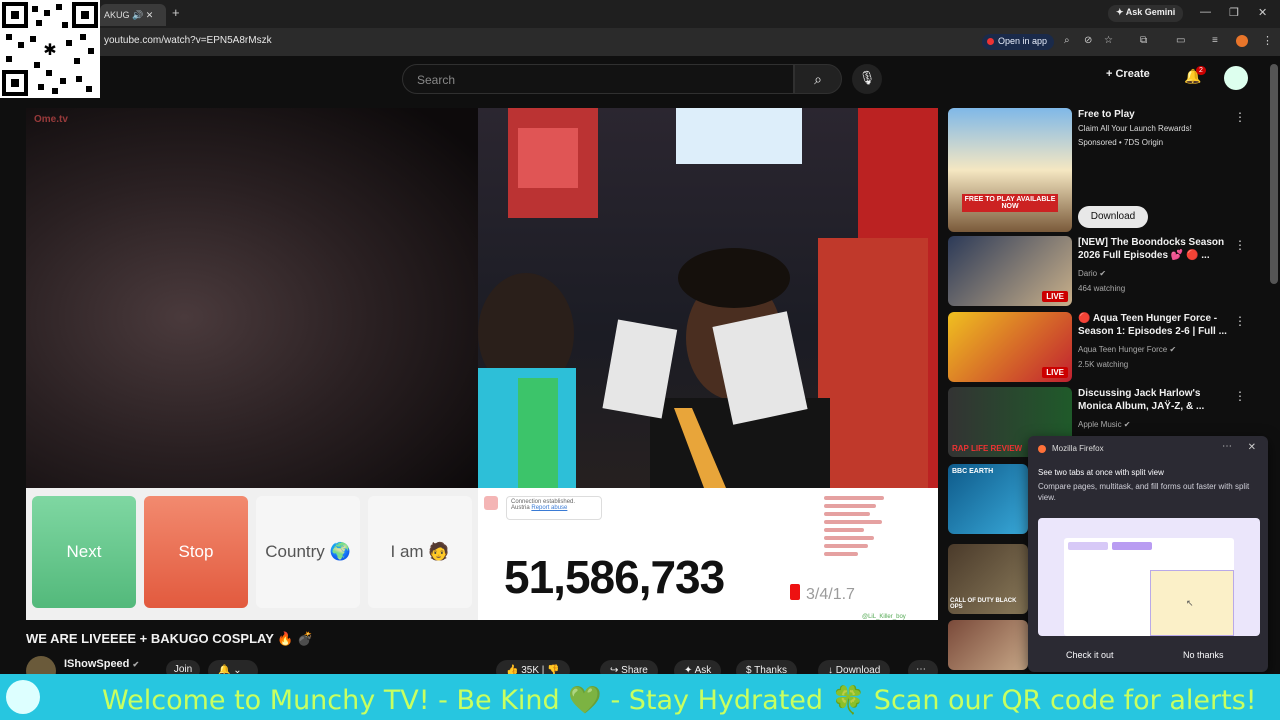 The image size is (1280, 720). Describe the element at coordinates (170, 638) in the screenshot. I see `video-title: WE ARE LIVEEEE + BAKUGO COSPLAY 🔥 💣` at that location.